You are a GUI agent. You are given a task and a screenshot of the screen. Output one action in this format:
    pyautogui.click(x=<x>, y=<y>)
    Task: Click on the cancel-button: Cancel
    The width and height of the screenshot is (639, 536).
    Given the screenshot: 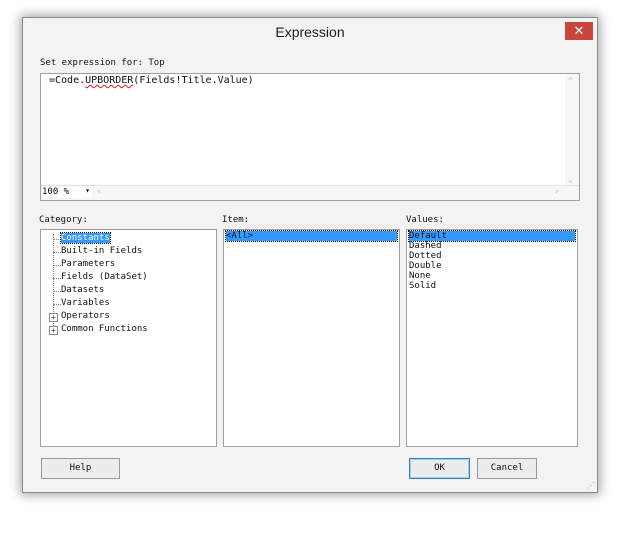 What is the action you would take?
    pyautogui.click(x=507, y=468)
    